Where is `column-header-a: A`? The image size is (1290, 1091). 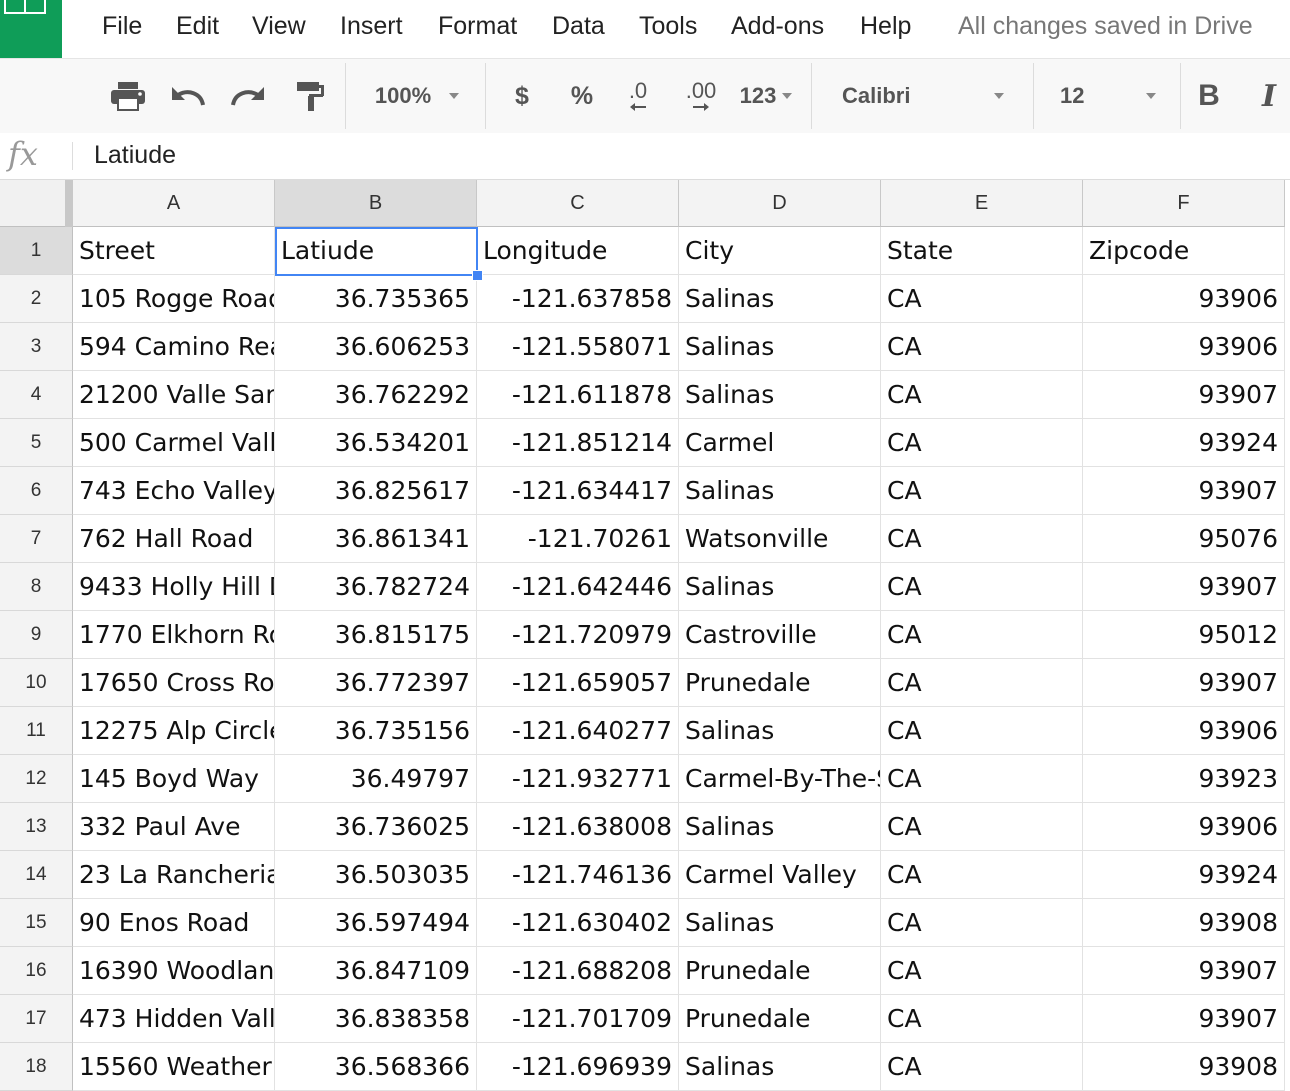 column-header-a: A is located at coordinates (174, 203).